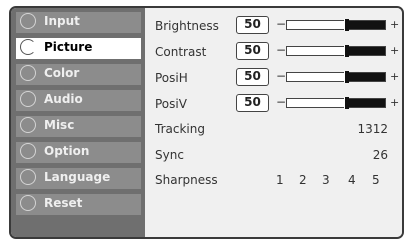  I want to click on menu-item-input: Input, so click(78, 22).